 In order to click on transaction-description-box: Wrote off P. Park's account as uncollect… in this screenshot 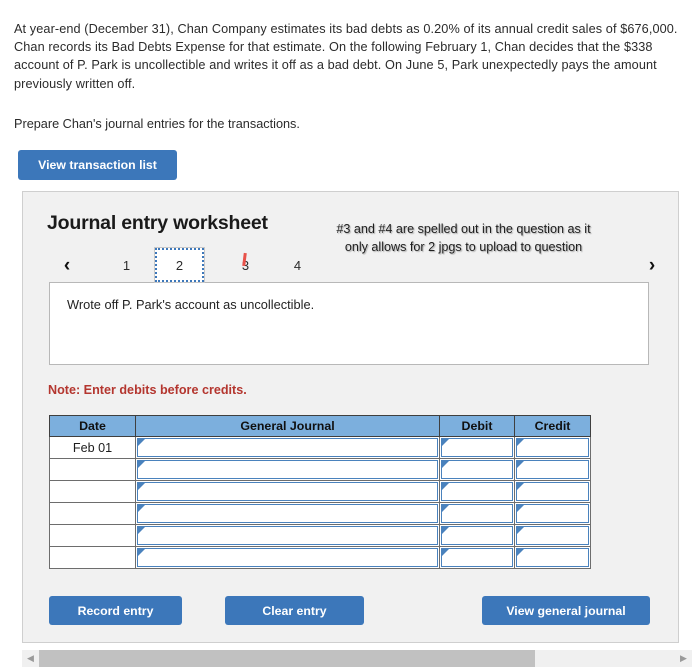, I will do `click(349, 323)`.